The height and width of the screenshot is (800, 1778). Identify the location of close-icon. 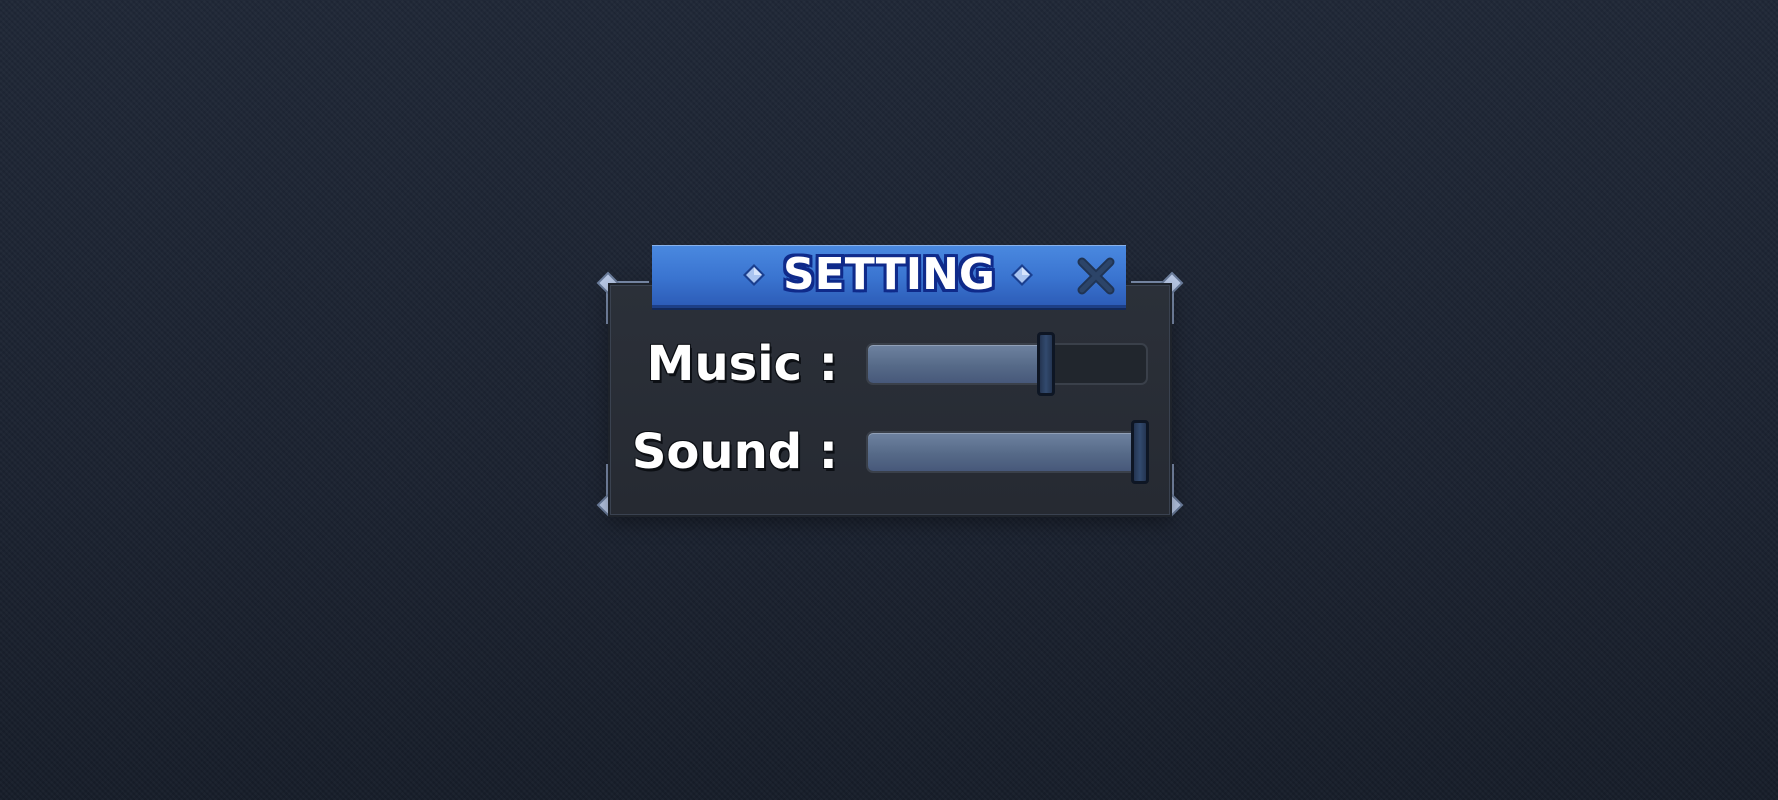
(1096, 276).